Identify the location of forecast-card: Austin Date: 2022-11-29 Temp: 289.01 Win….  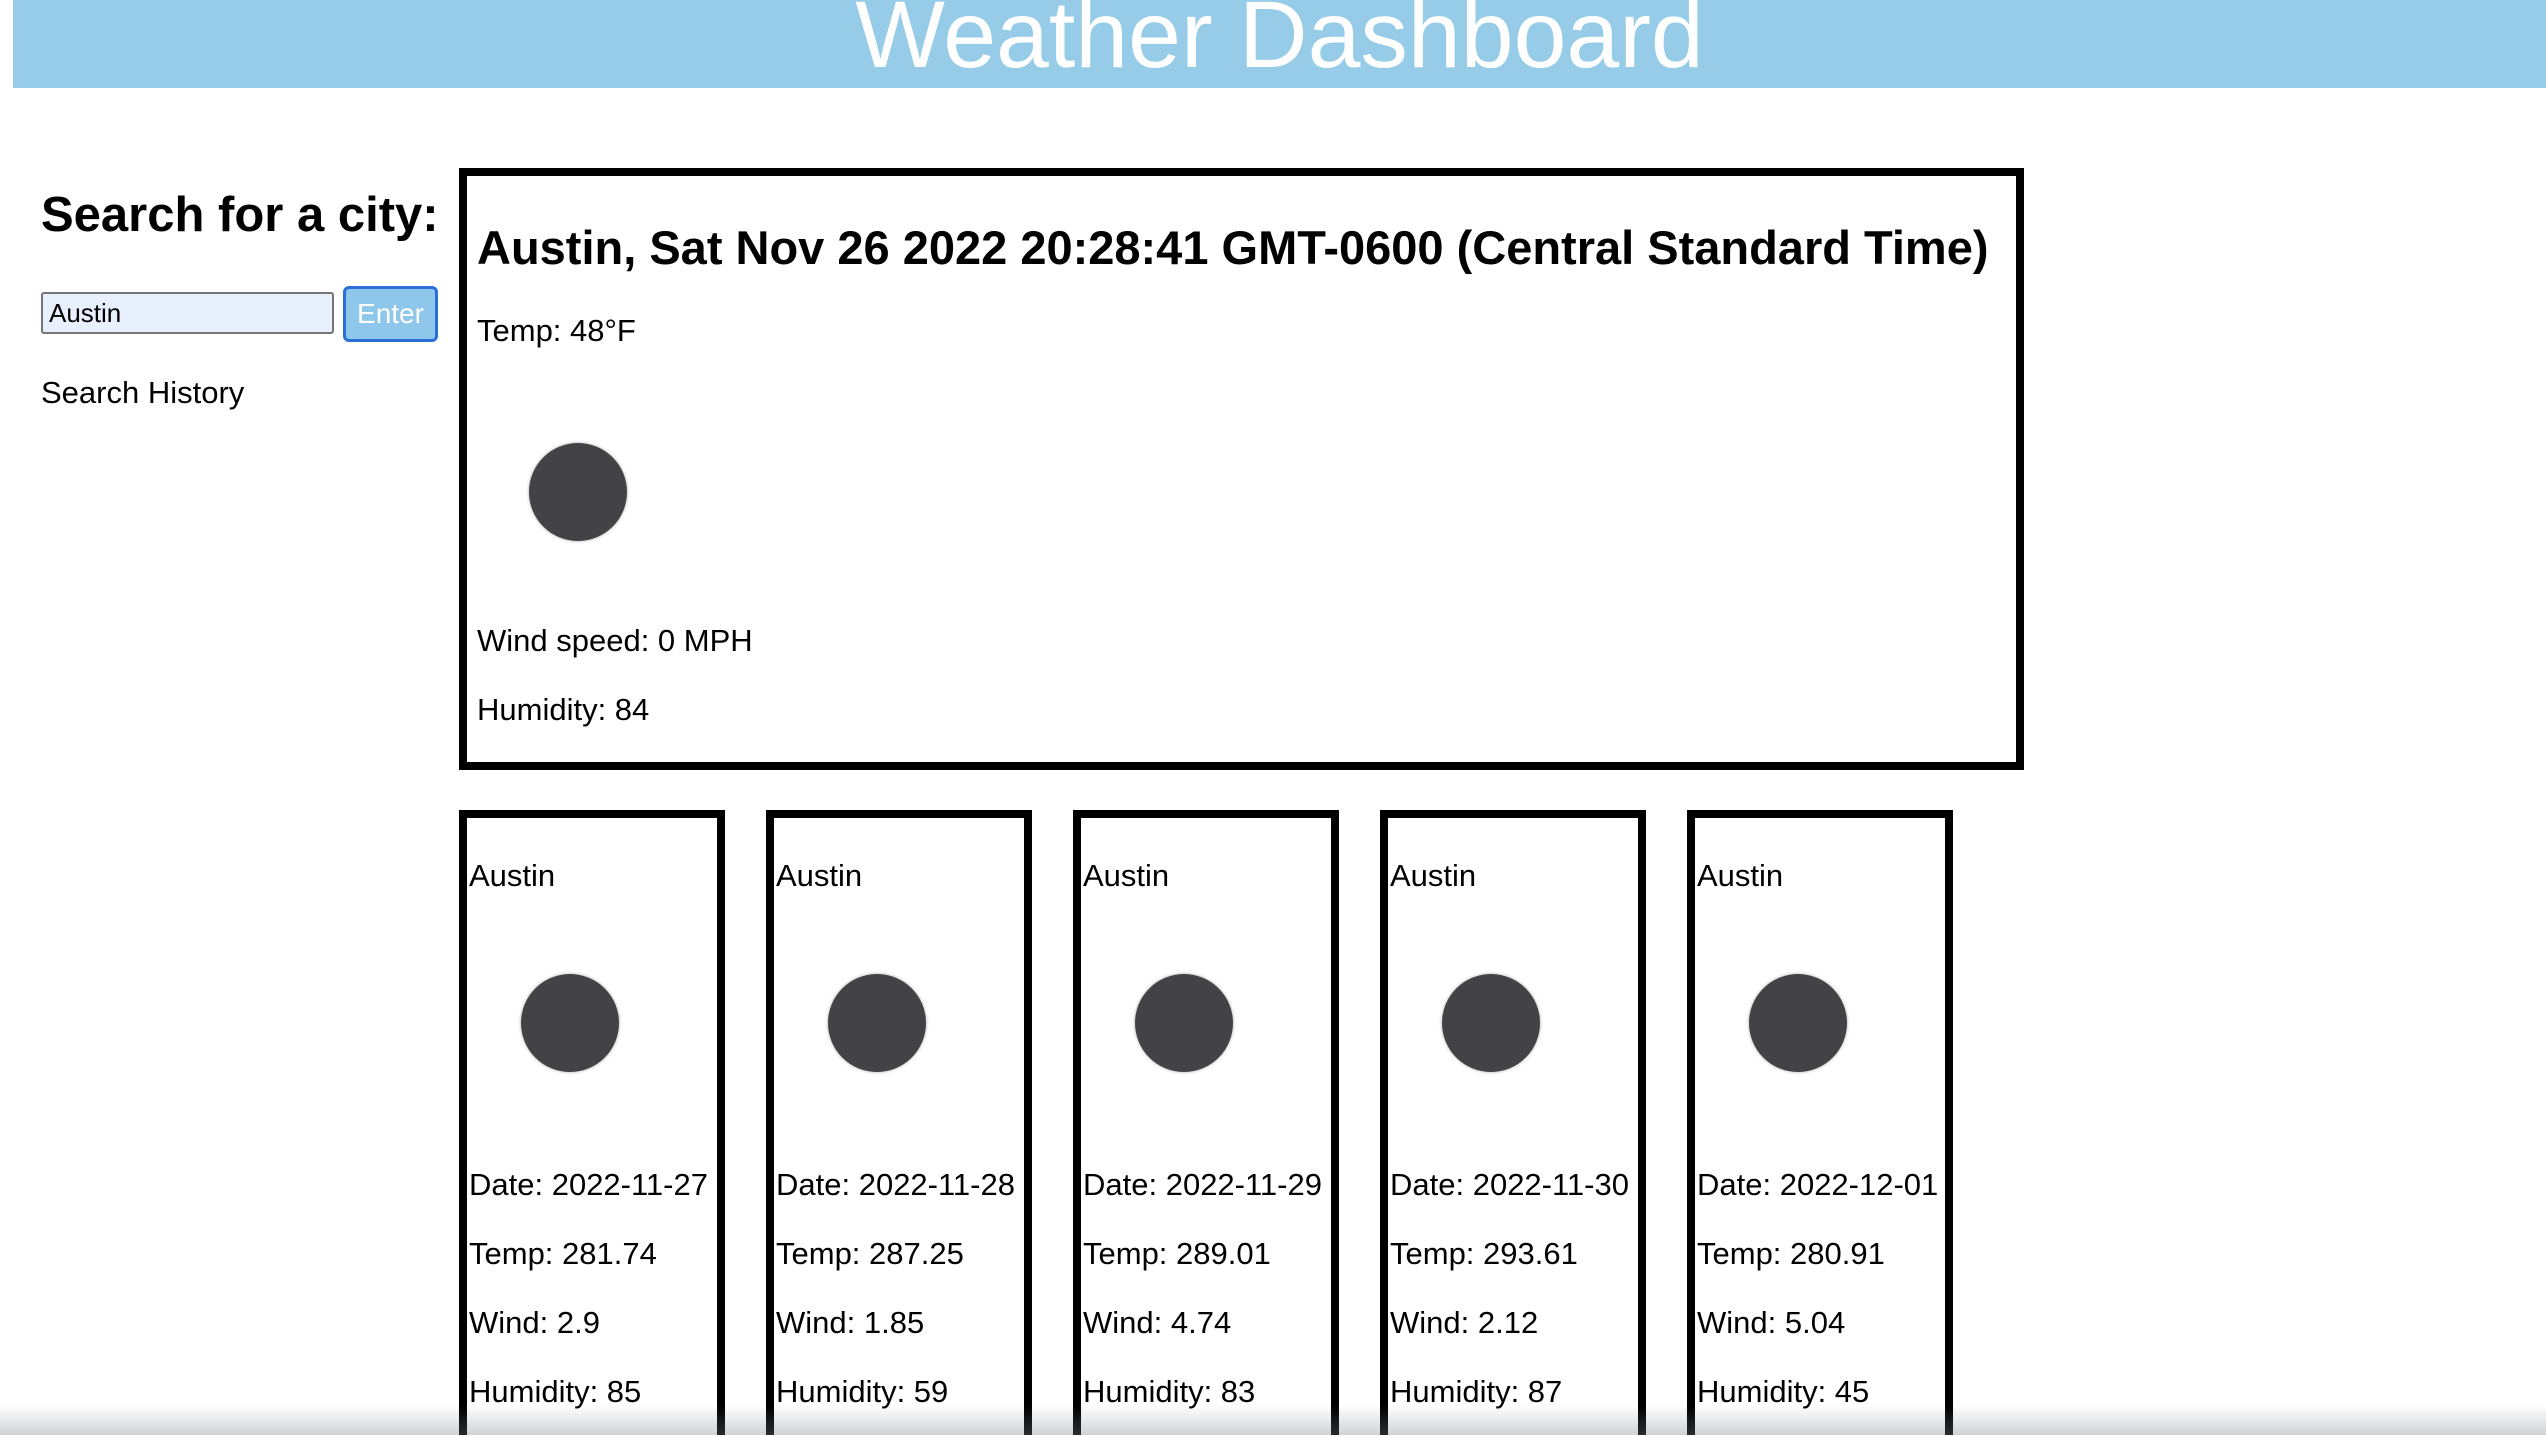
(1206, 1122).